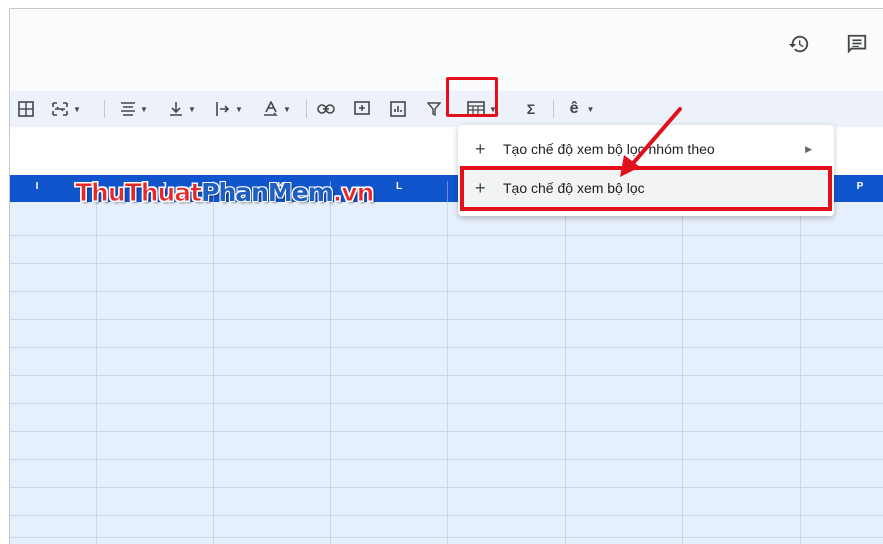  I want to click on watermark-part-2: PhanMem, so click(267, 192).